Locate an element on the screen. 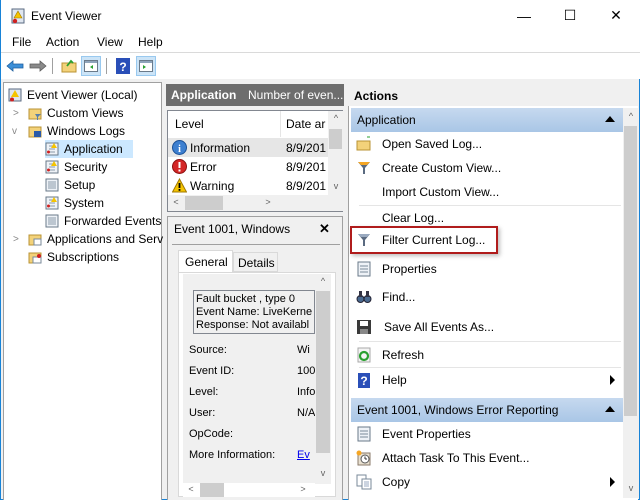 The height and width of the screenshot is (500, 640). action-help: ? Help is located at coordinates (487, 380).